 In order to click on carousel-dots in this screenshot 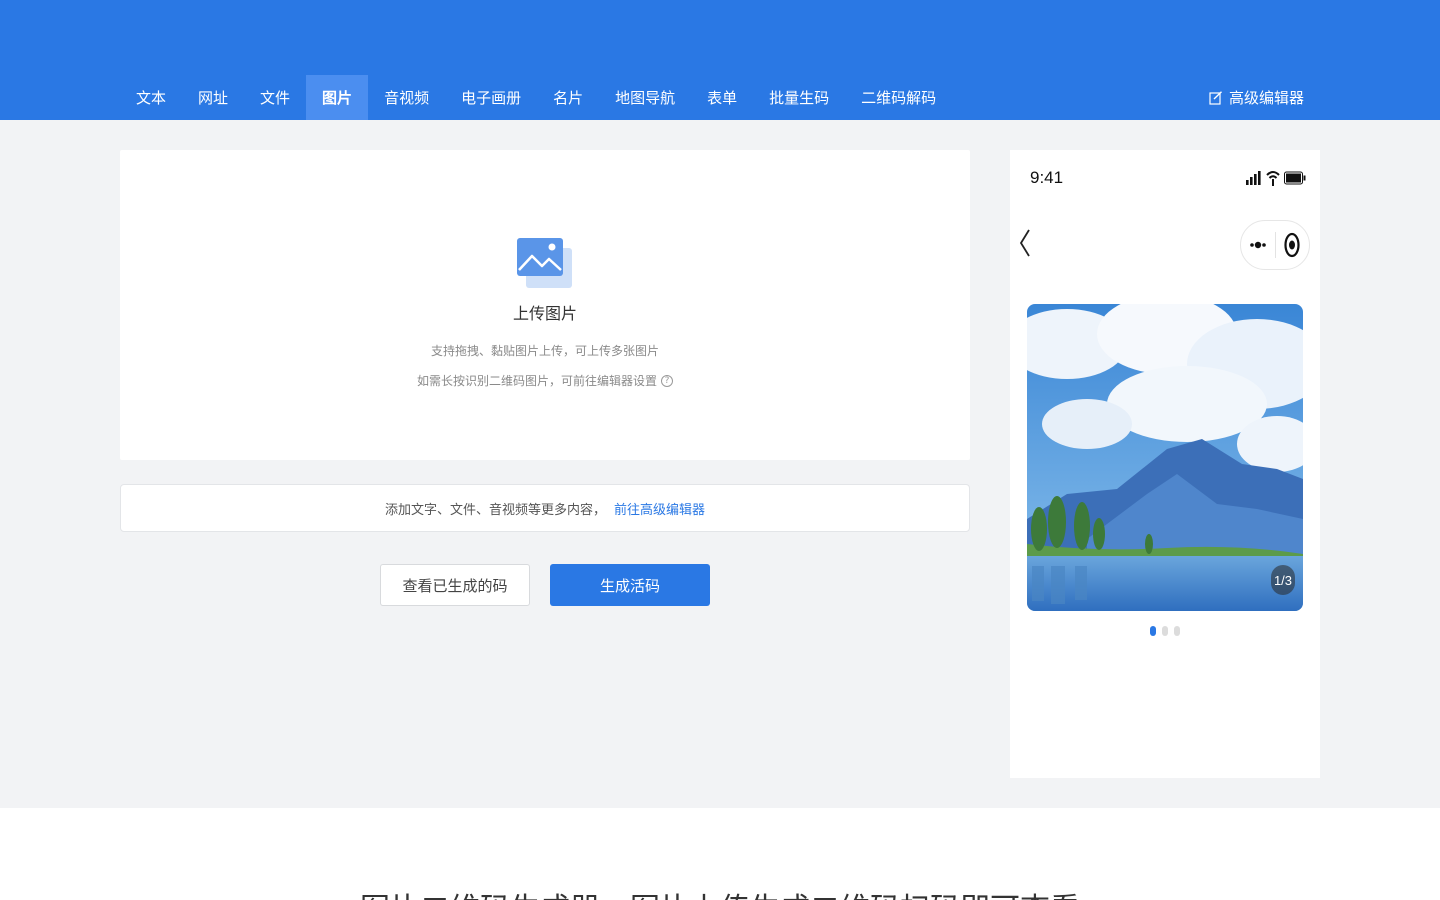, I will do `click(1165, 631)`.